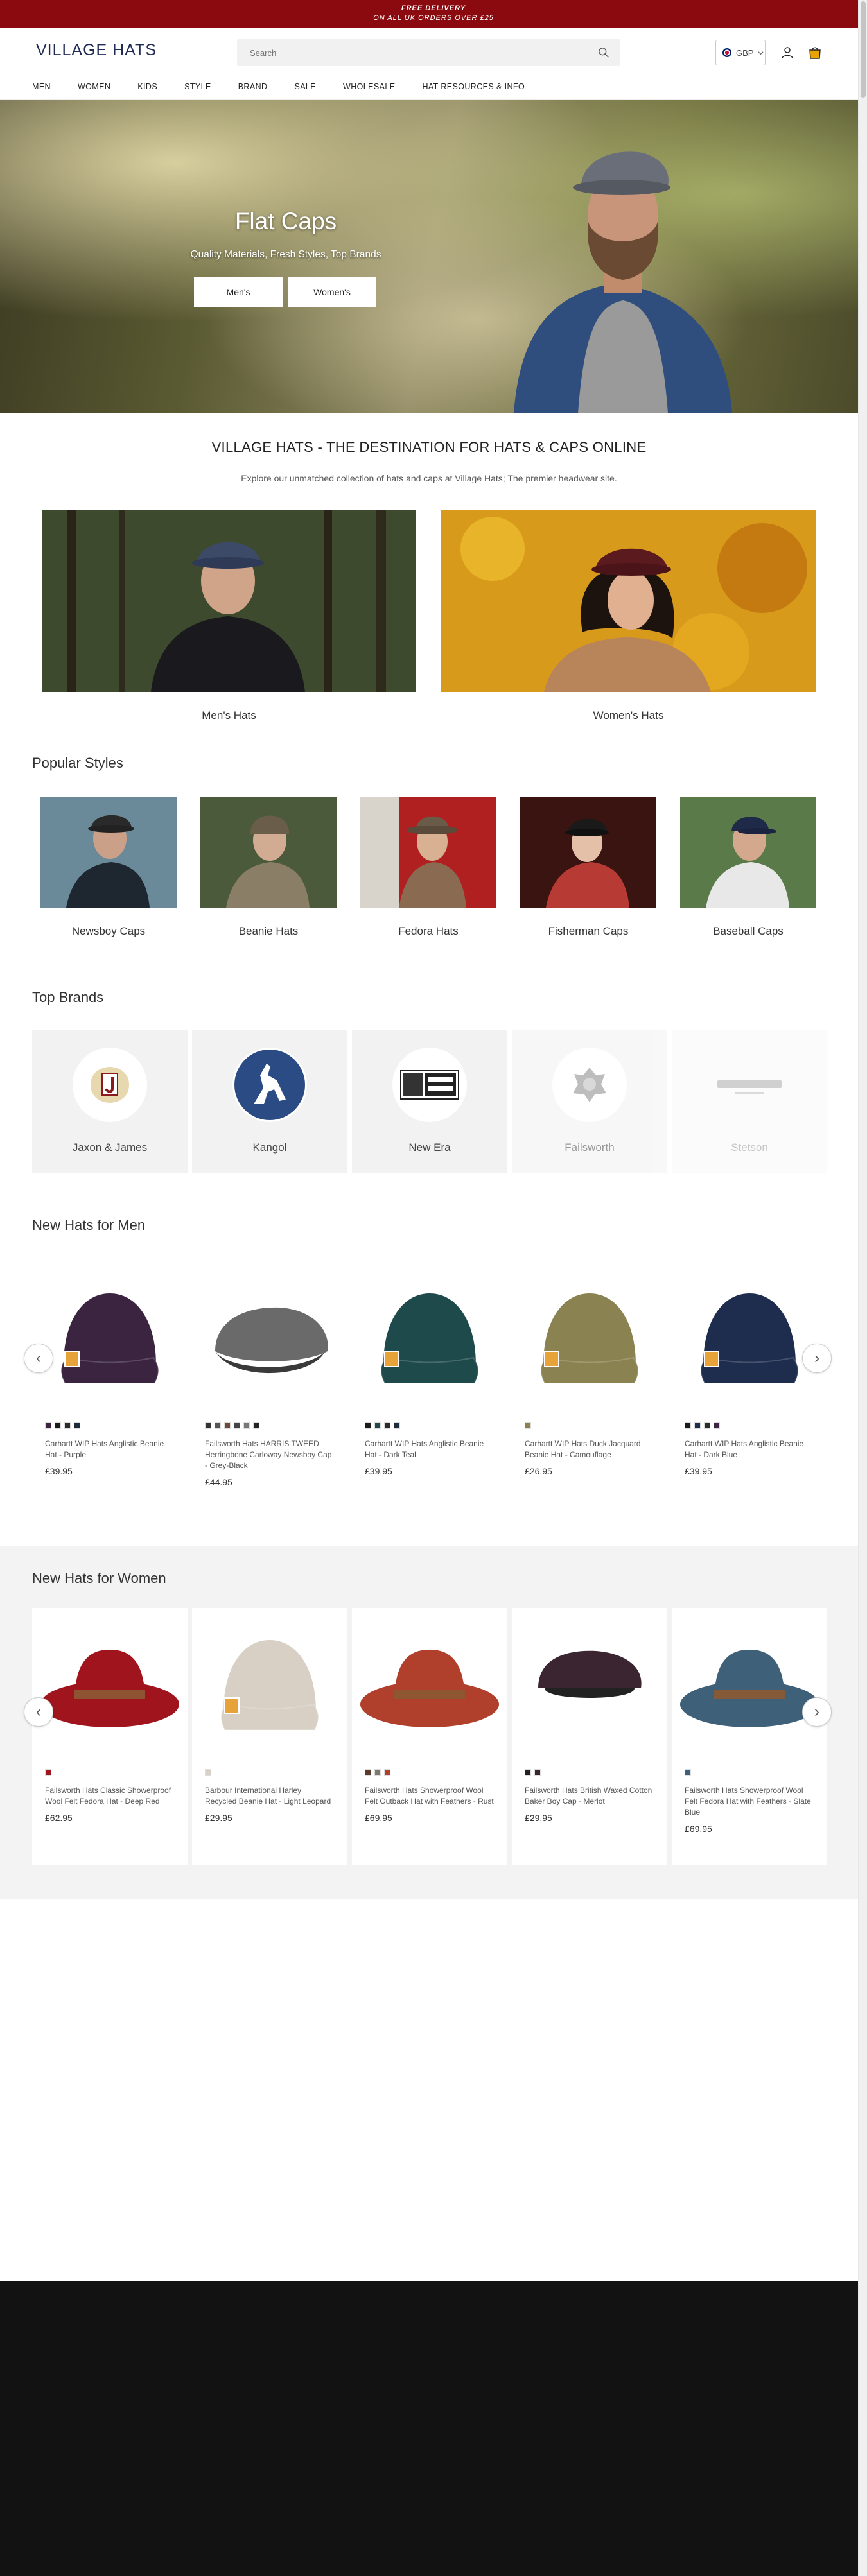 The image size is (867, 2576). What do you see at coordinates (588, 868) in the screenshot?
I see `style-card-fisherman: Fisherman Caps` at bounding box center [588, 868].